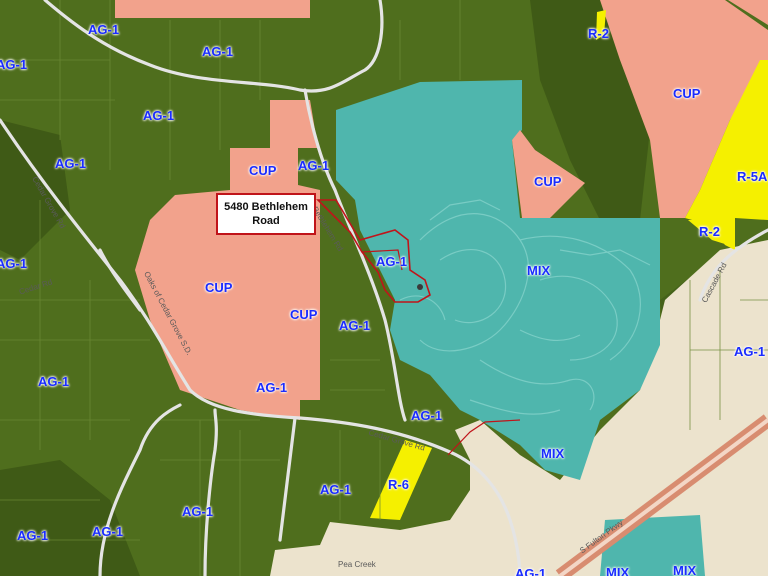  Describe the element at coordinates (420, 287) in the screenshot. I see `subject-location-marker` at that location.